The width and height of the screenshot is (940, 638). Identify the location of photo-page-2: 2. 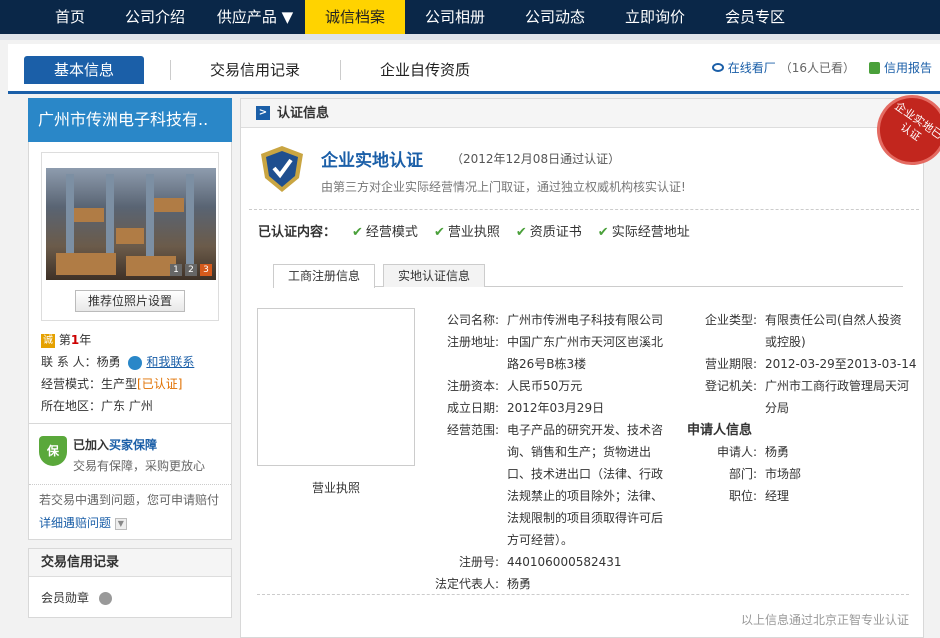
(191, 270).